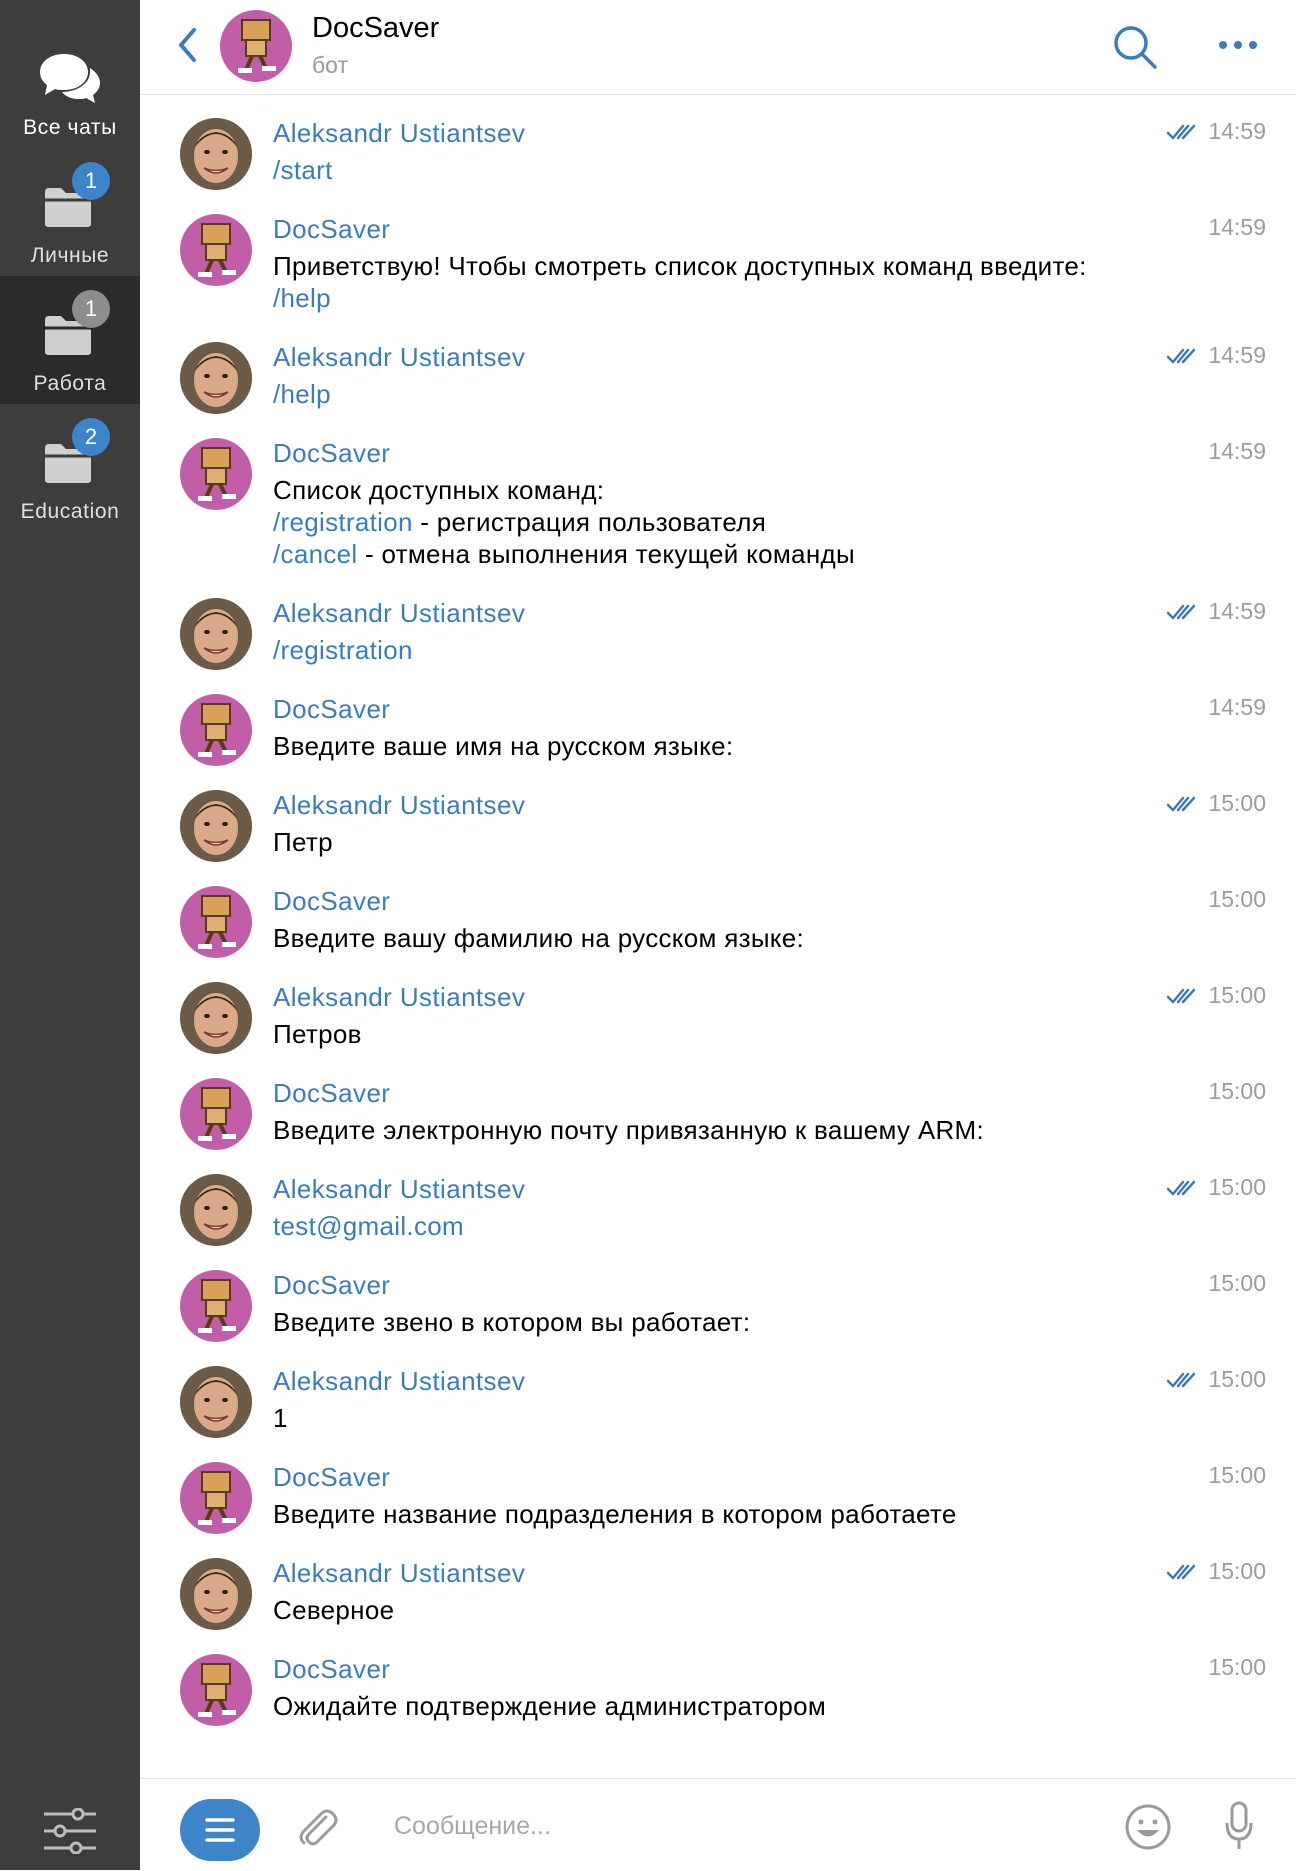 The height and width of the screenshot is (1871, 1296). Describe the element at coordinates (512, 1322) in the screenshot. I see `text-span: Введите звено в котором вы работает:` at that location.